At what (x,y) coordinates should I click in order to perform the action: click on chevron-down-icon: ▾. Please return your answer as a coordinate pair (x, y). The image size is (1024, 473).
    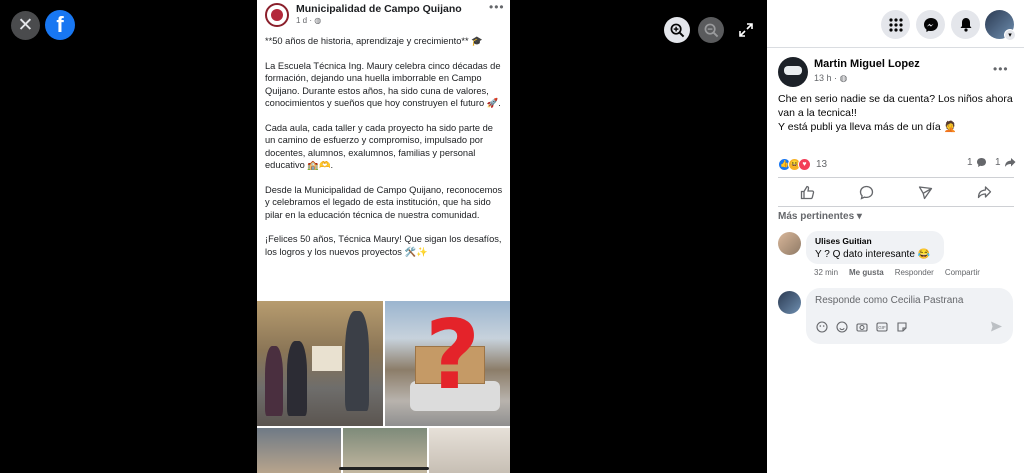
    Looking at the image, I should click on (1010, 35).